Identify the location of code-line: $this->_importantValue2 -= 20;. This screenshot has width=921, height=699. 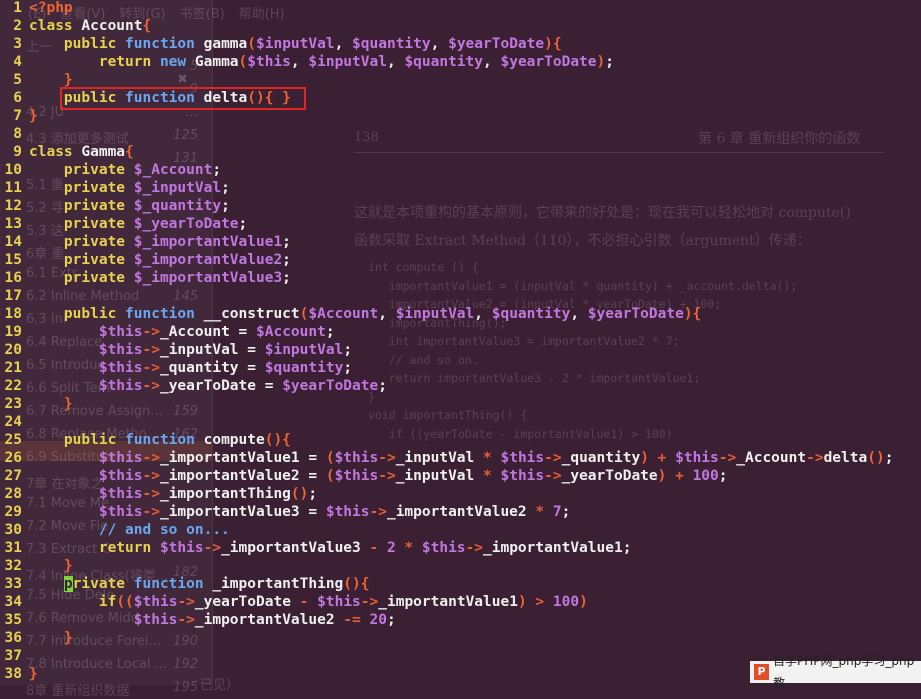
(212, 620).